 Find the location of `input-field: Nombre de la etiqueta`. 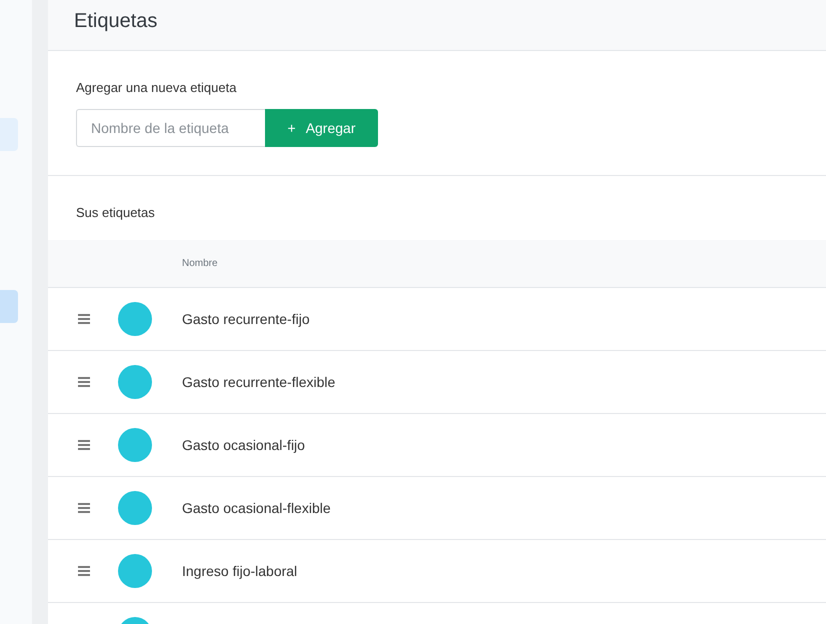

input-field: Nombre de la etiqueta is located at coordinates (170, 128).